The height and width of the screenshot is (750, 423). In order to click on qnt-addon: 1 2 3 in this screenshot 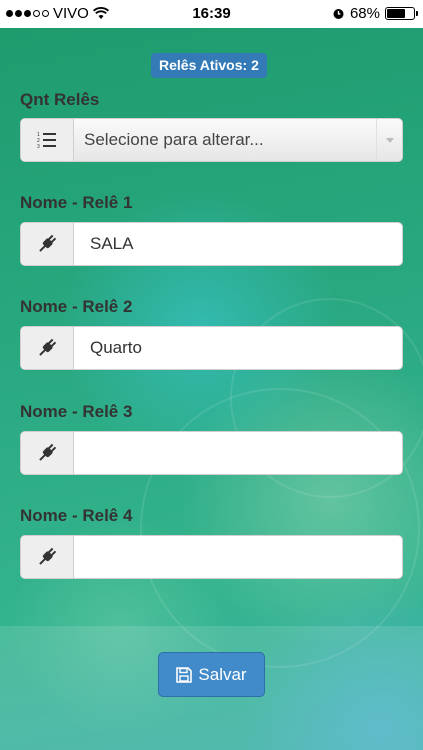, I will do `click(47, 140)`.